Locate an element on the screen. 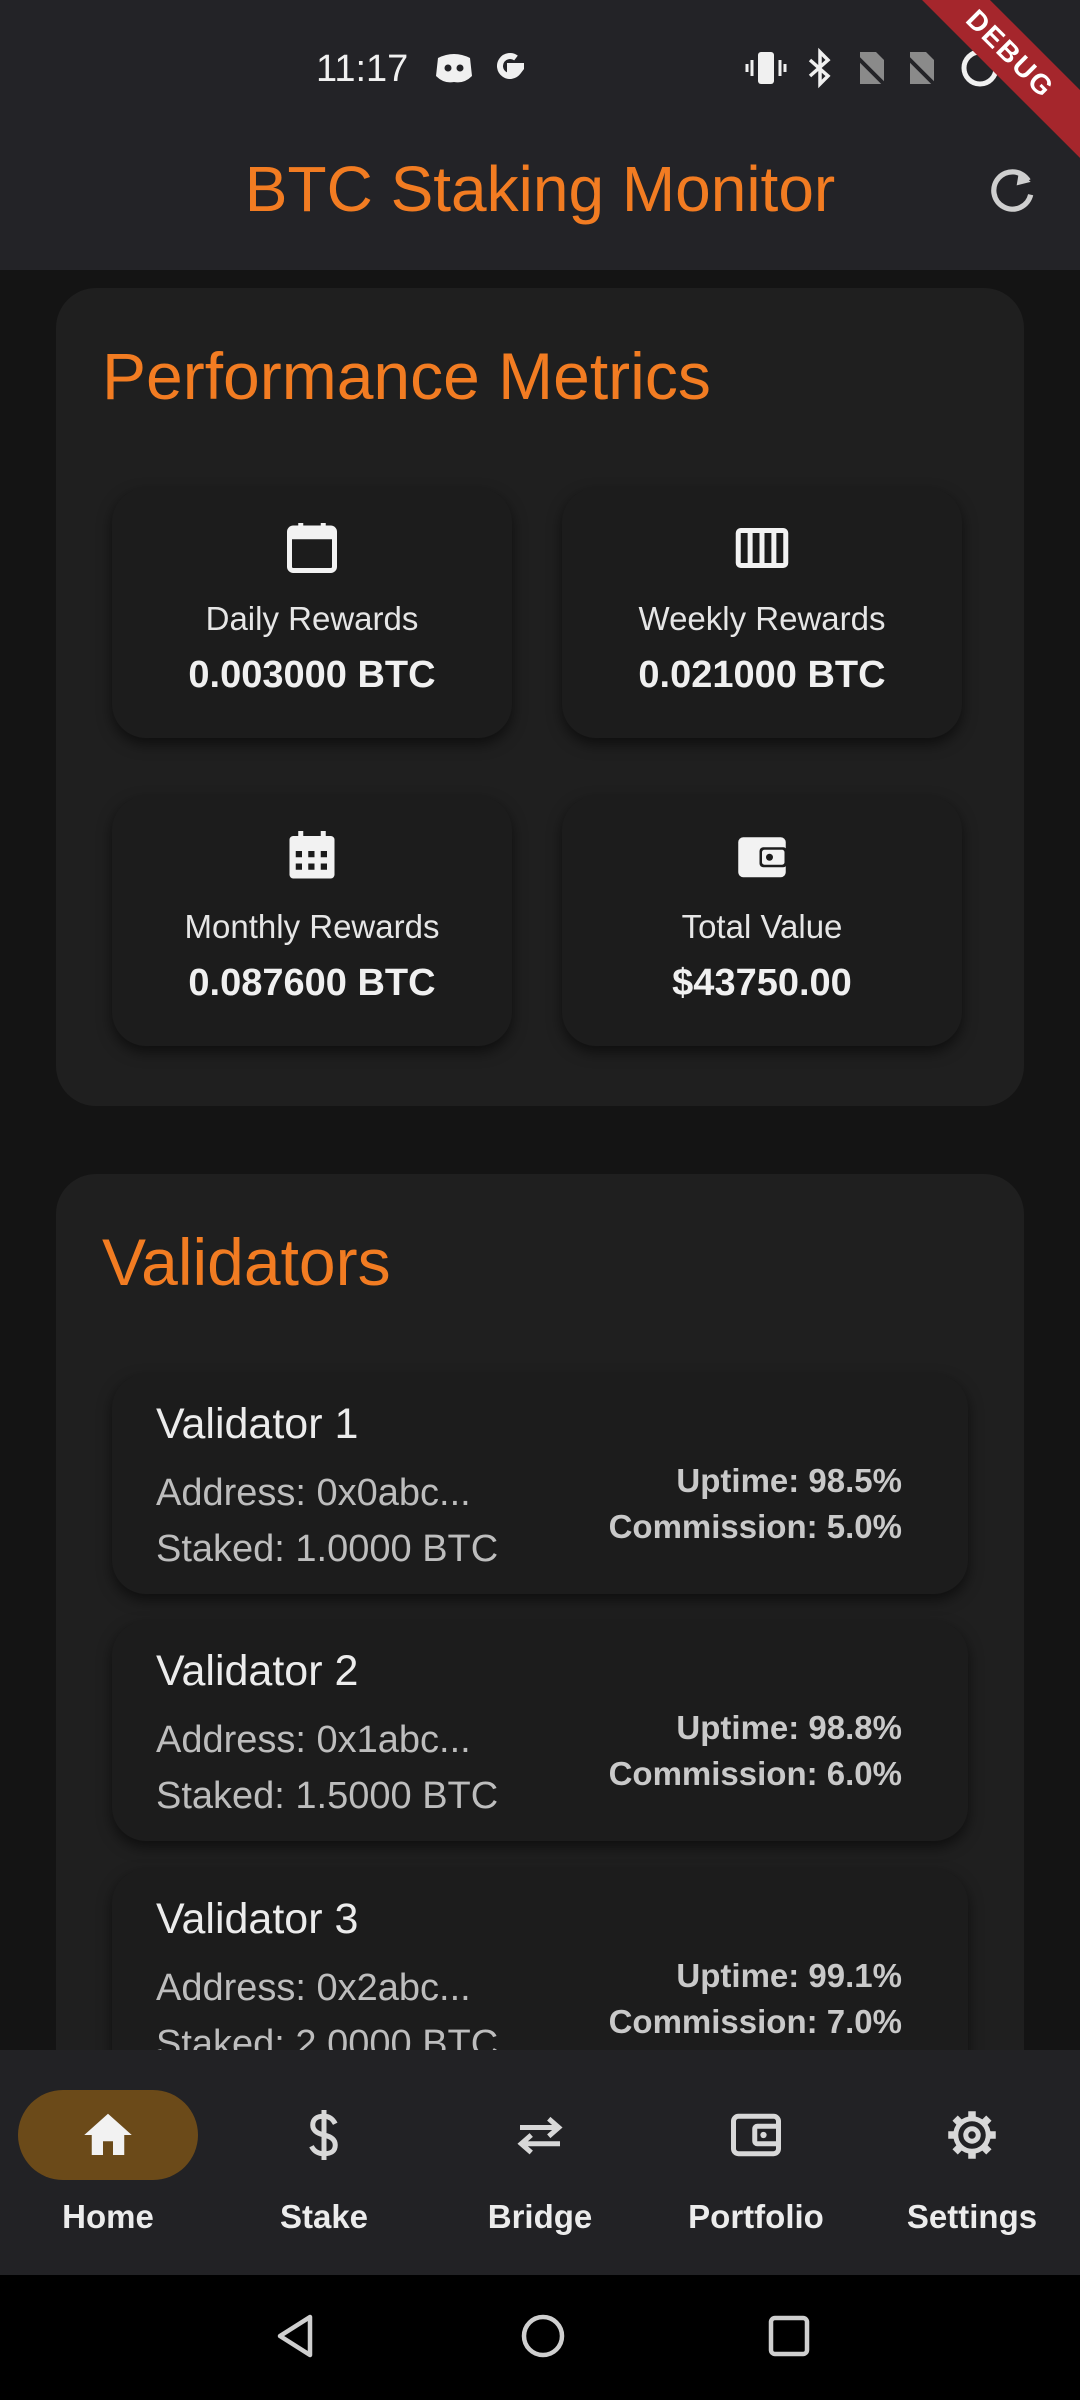 The width and height of the screenshot is (1080, 2400). validators-title: Validators is located at coordinates (246, 1262).